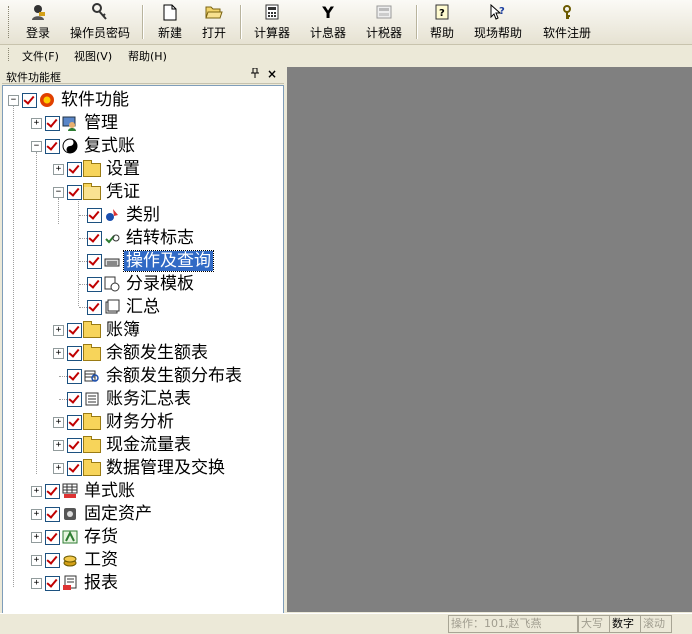 The width and height of the screenshot is (692, 634). What do you see at coordinates (327, 33) in the screenshot?
I see `interest-calculator-label: 计息器` at bounding box center [327, 33].